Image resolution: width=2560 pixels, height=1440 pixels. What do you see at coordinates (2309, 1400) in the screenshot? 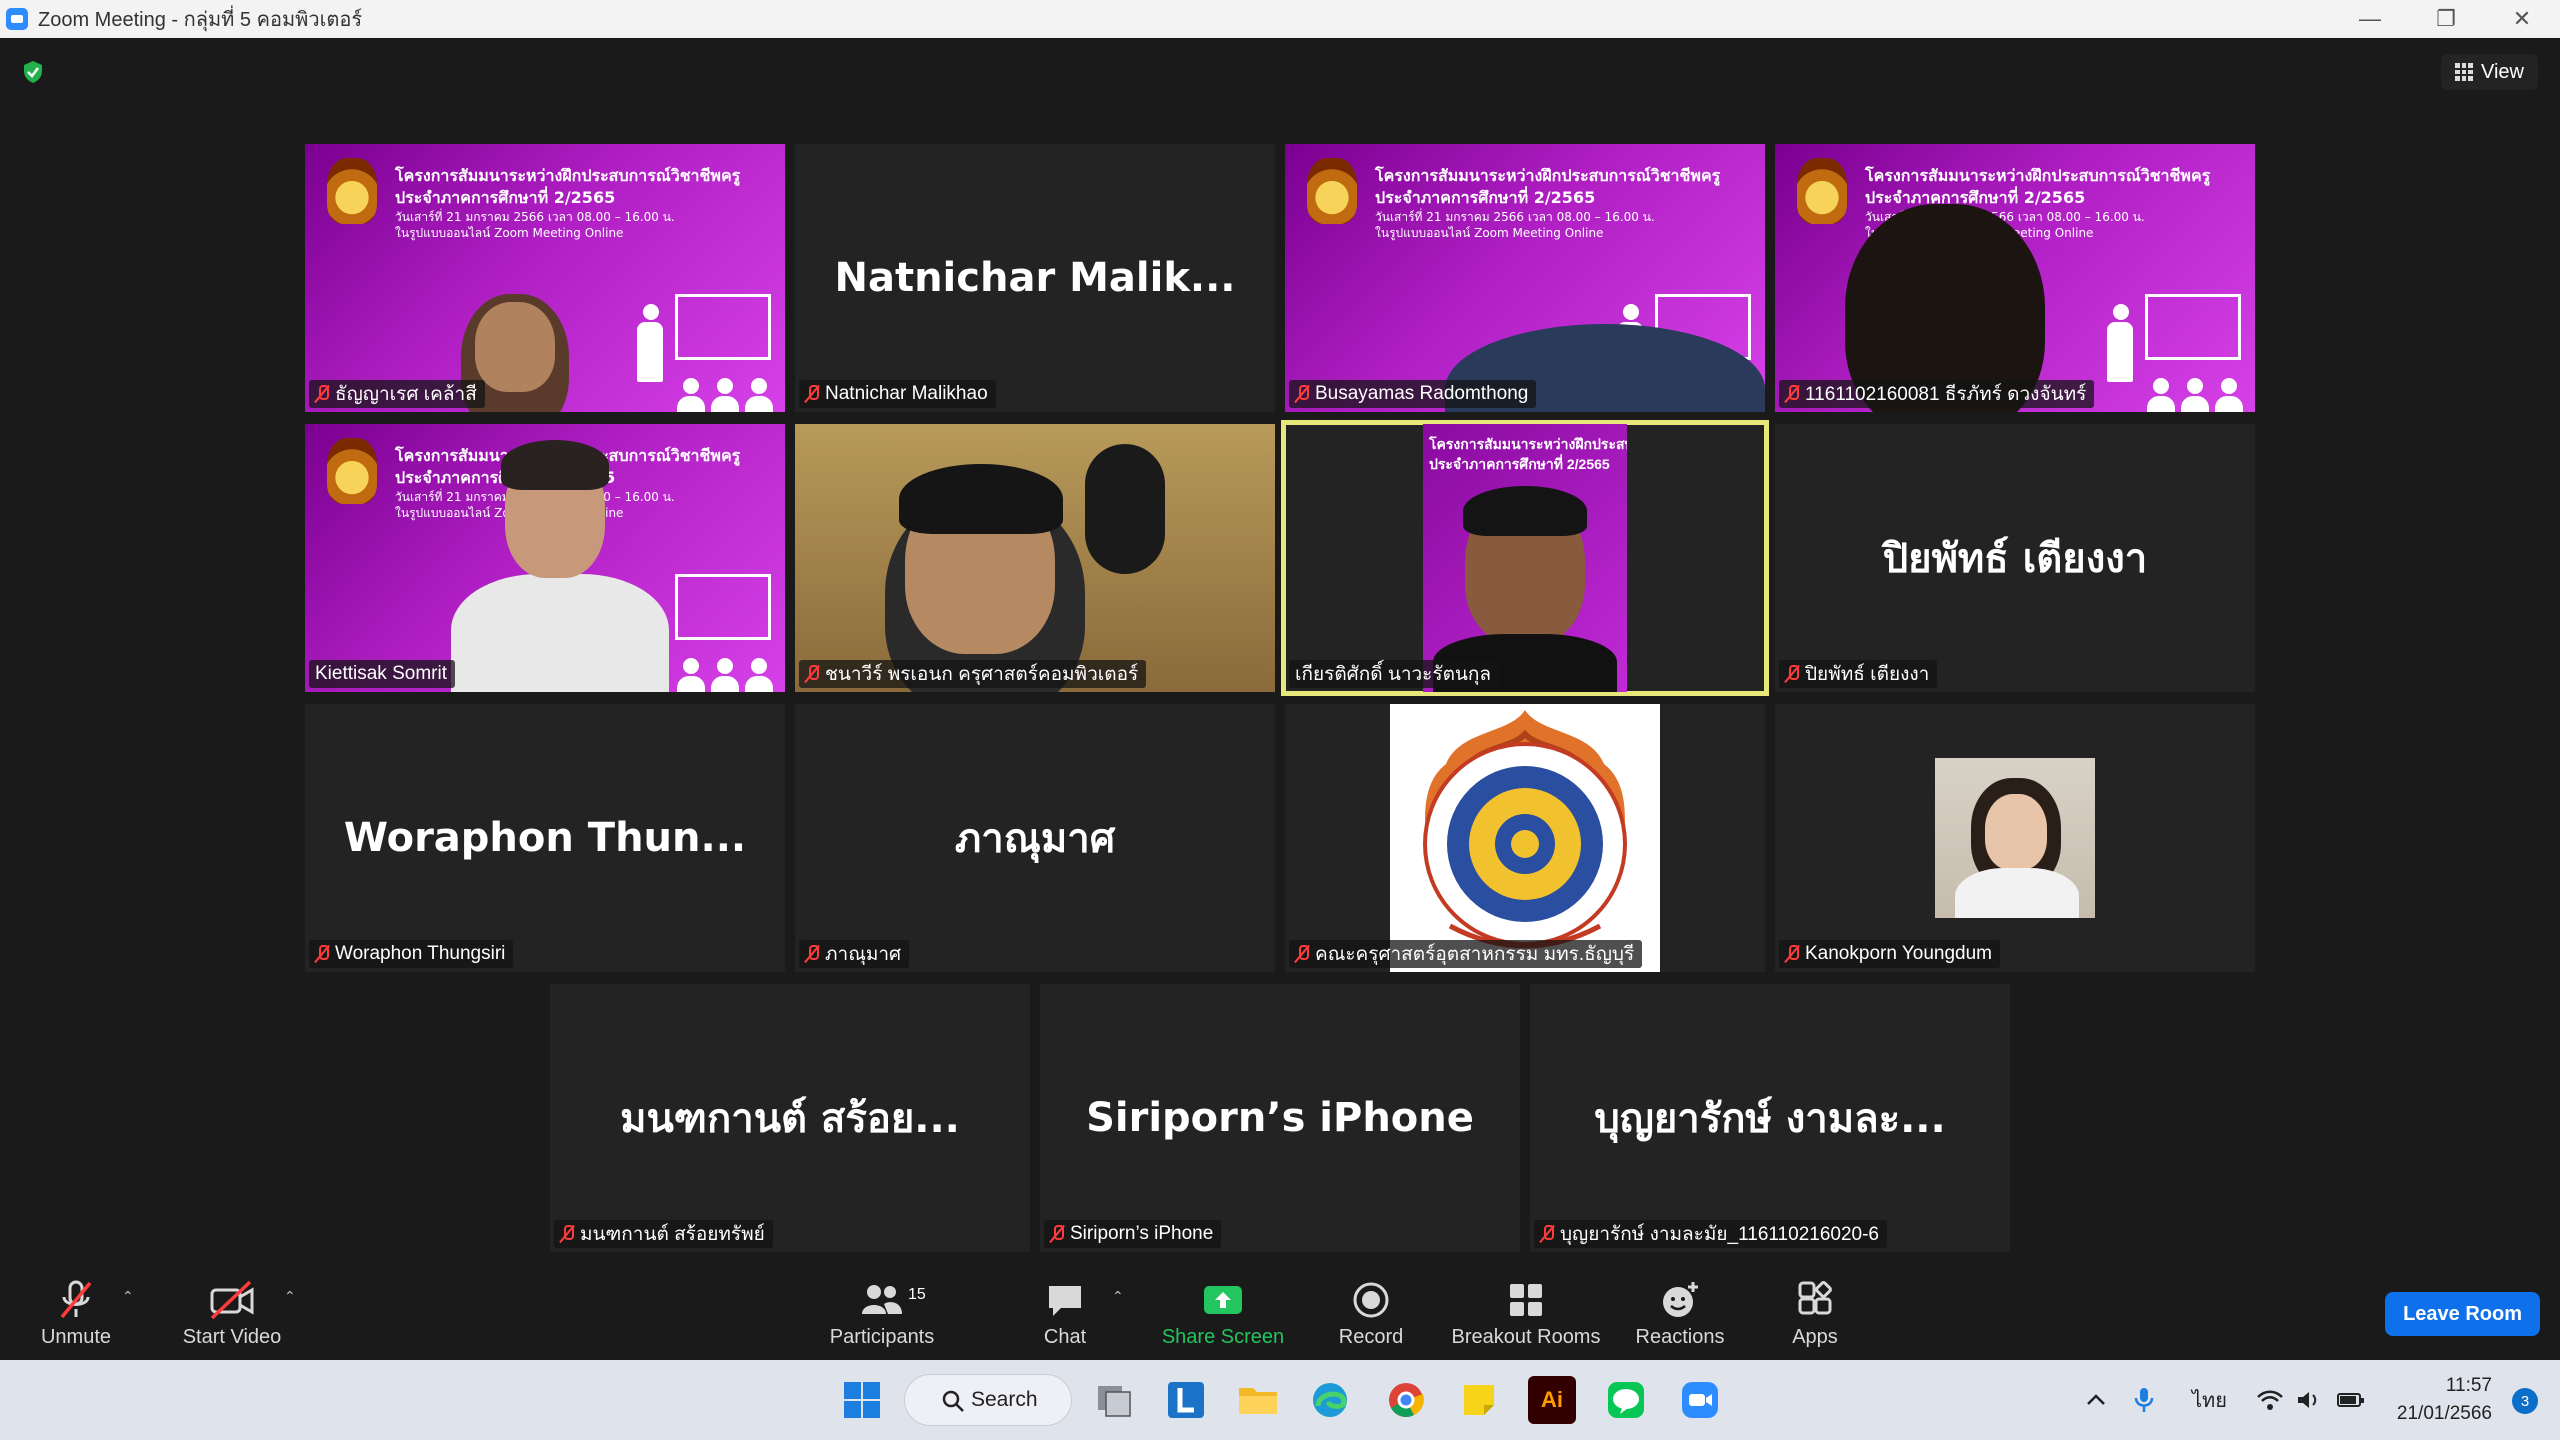
I see `volume-icon` at bounding box center [2309, 1400].